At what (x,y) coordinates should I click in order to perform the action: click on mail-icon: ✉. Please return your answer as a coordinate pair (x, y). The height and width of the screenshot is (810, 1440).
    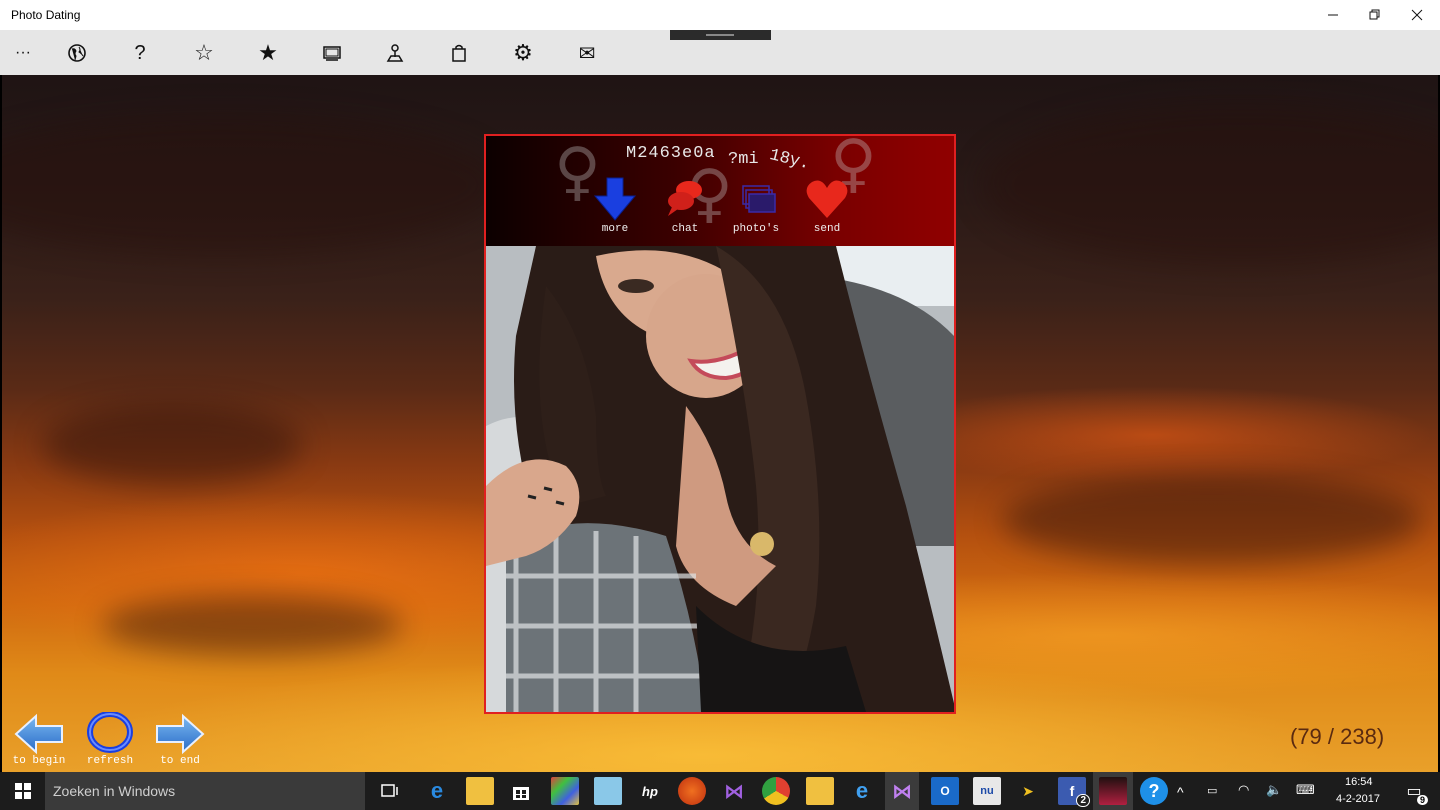
    Looking at the image, I should click on (587, 53).